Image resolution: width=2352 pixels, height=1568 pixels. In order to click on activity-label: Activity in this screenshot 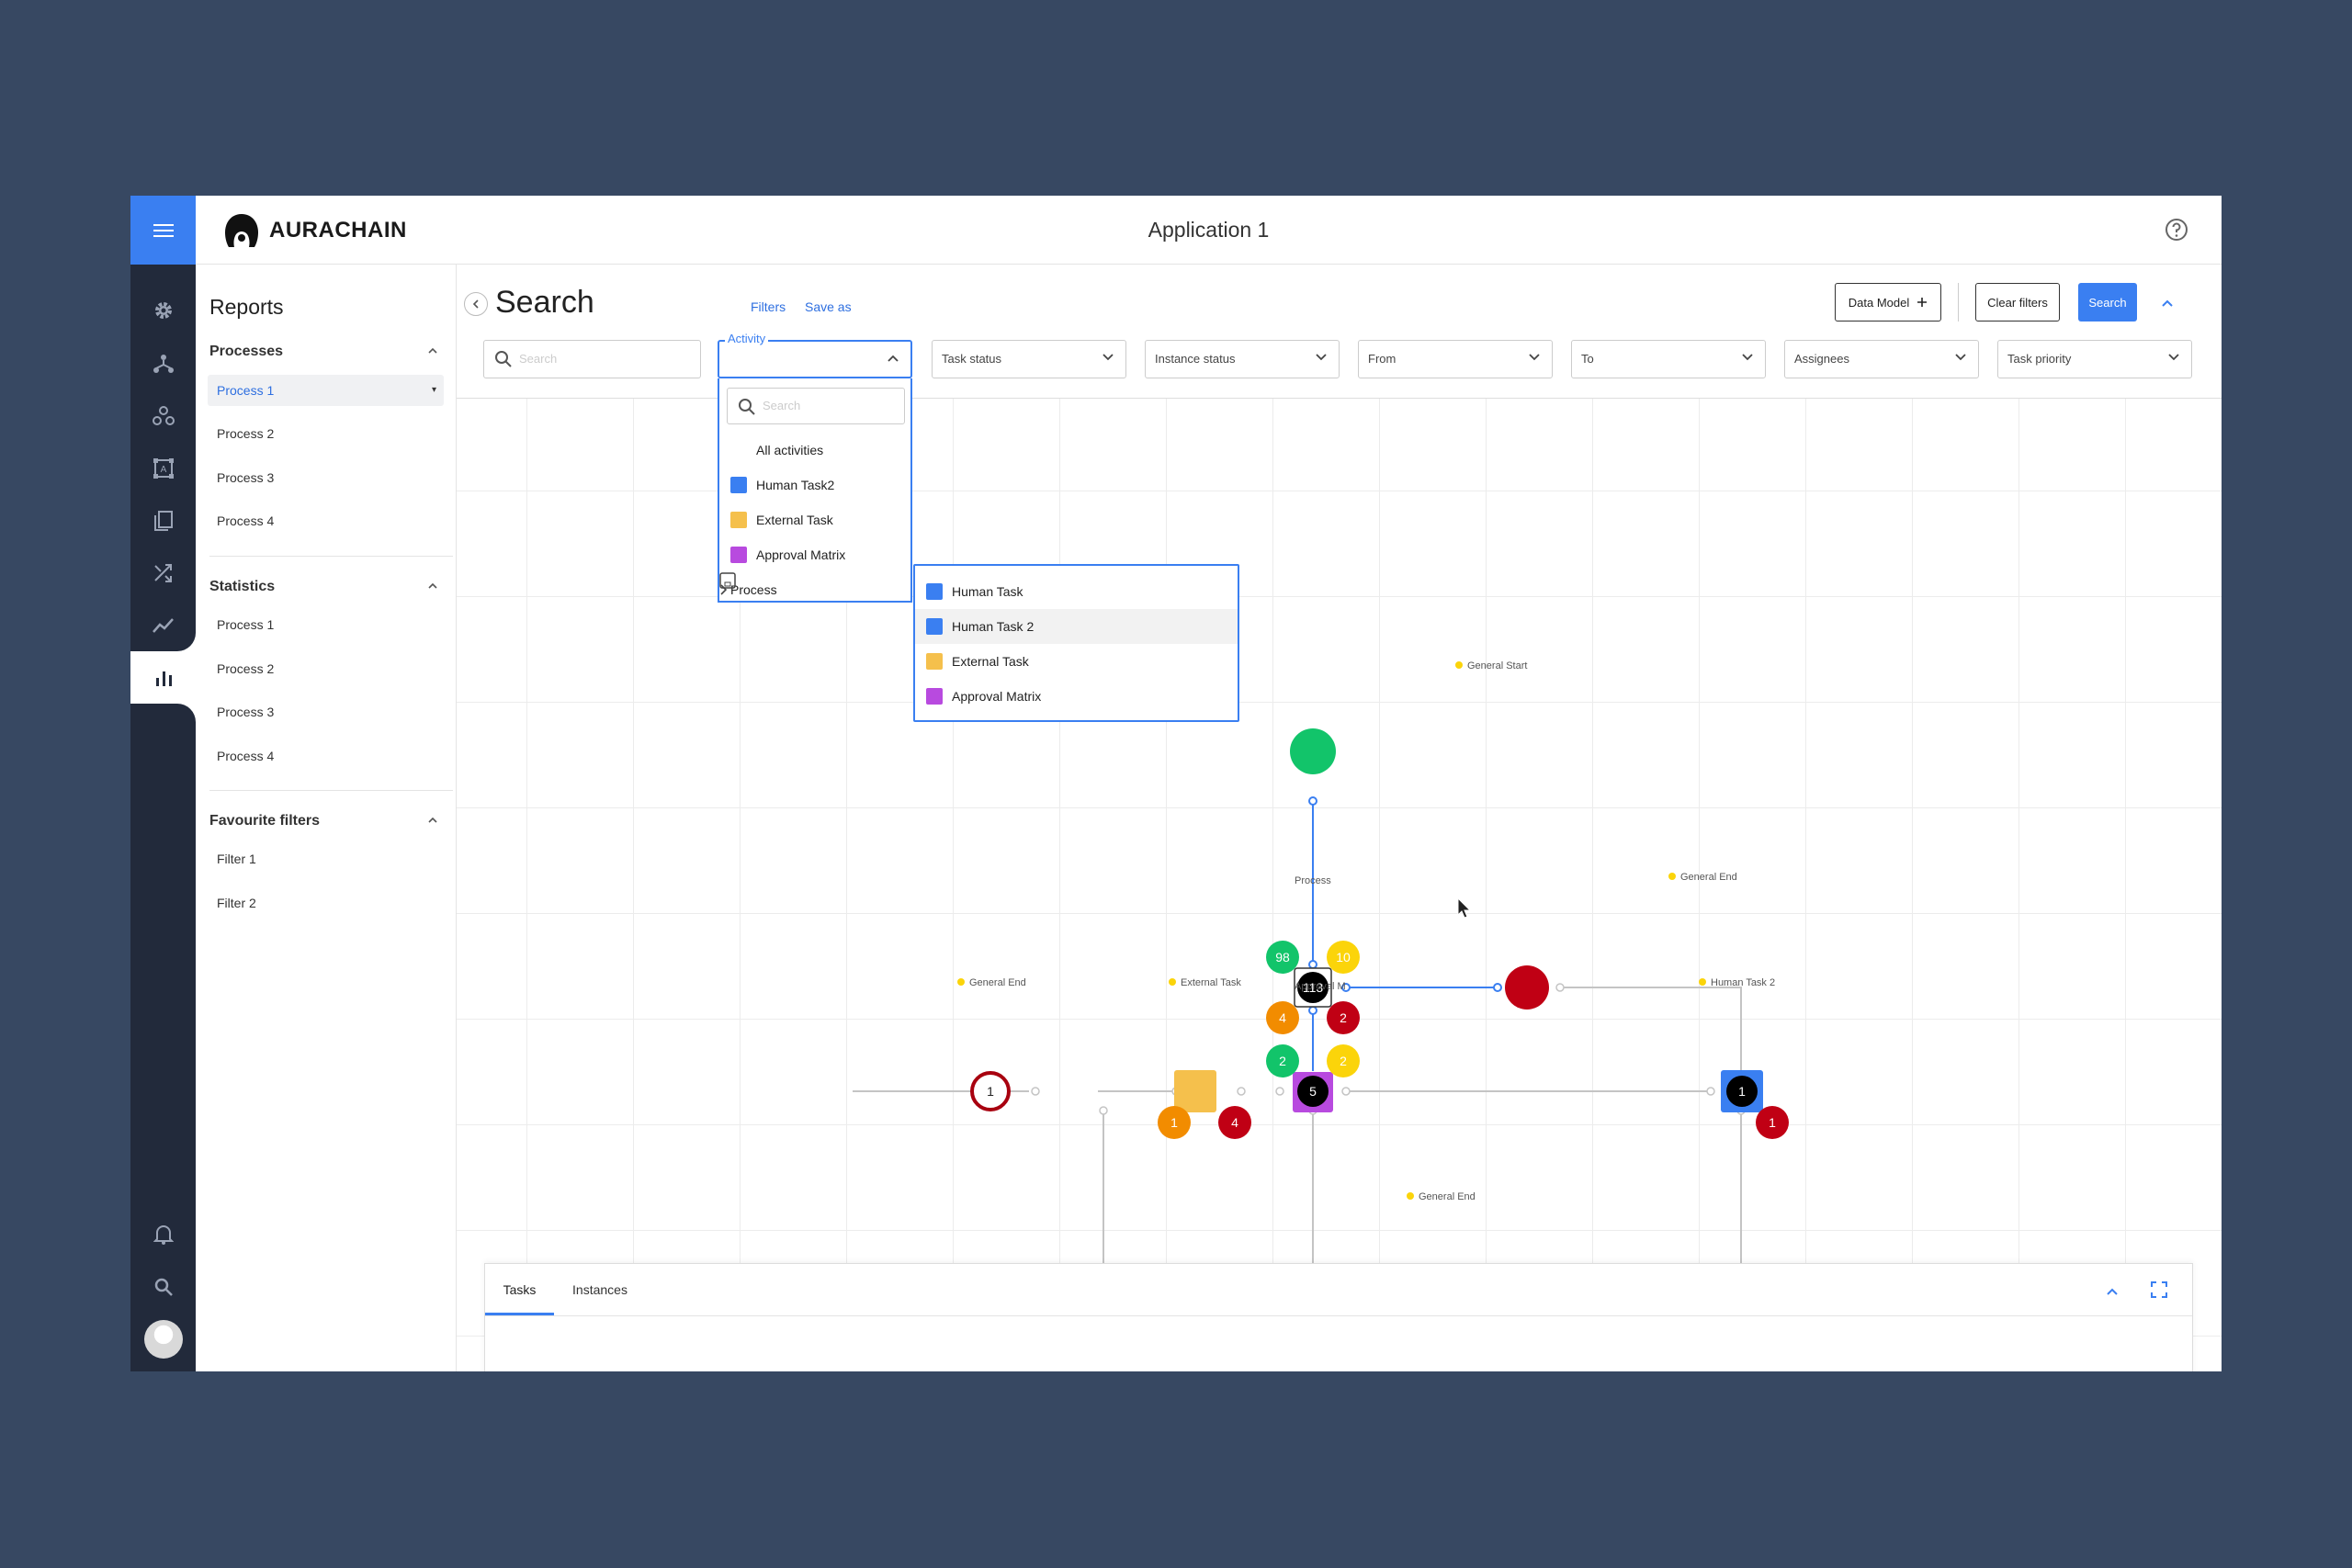, I will do `click(747, 339)`.